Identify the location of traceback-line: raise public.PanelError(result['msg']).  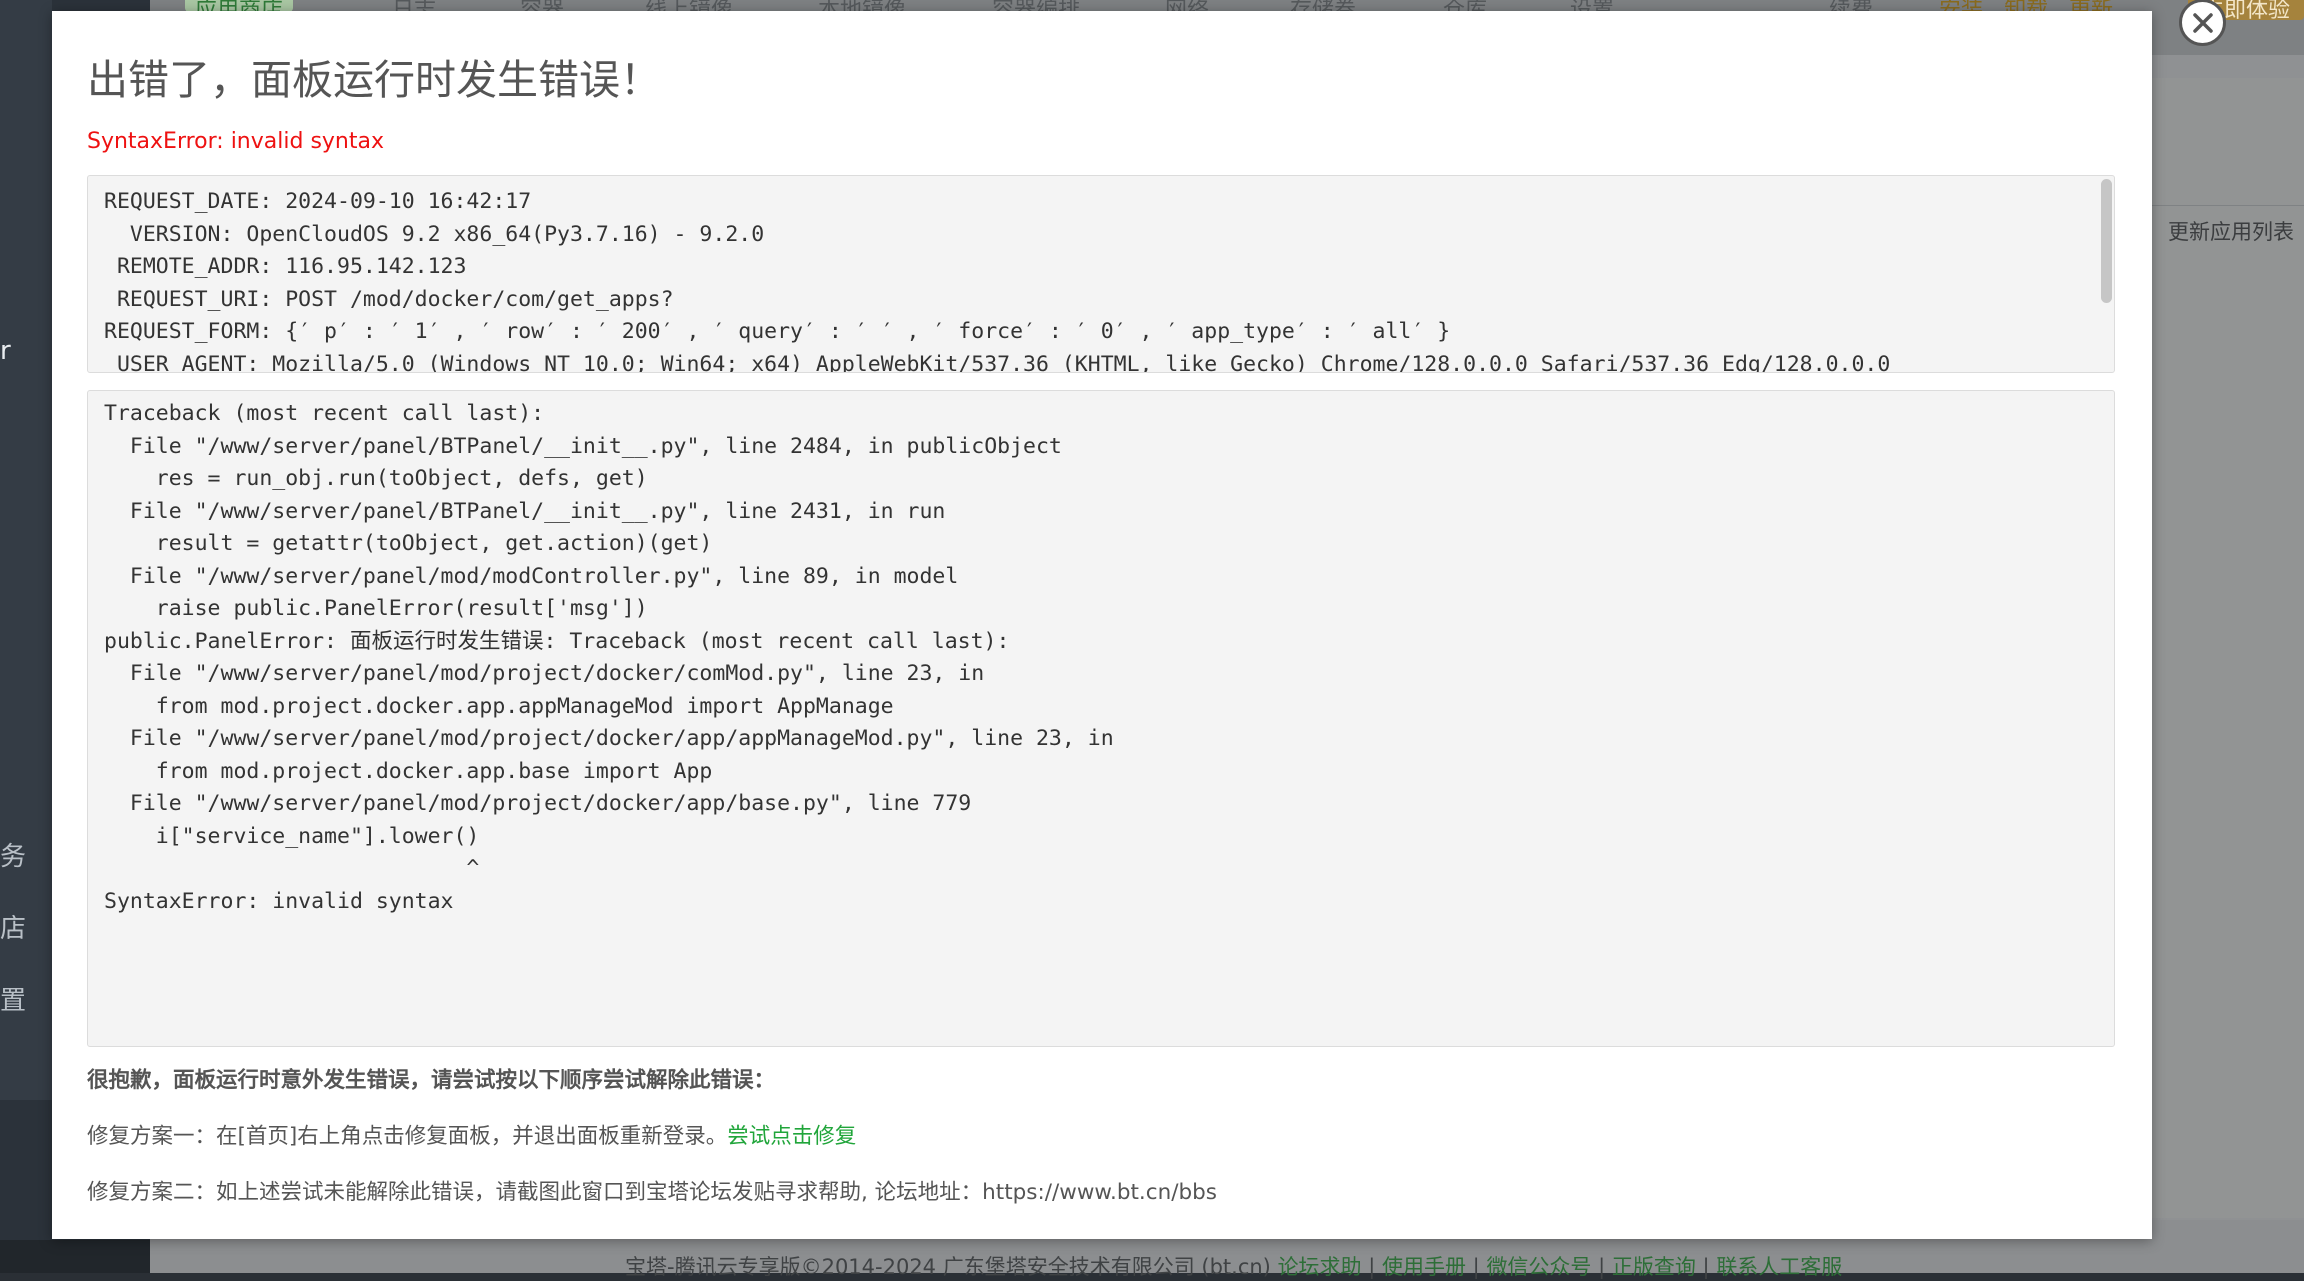
(376, 608).